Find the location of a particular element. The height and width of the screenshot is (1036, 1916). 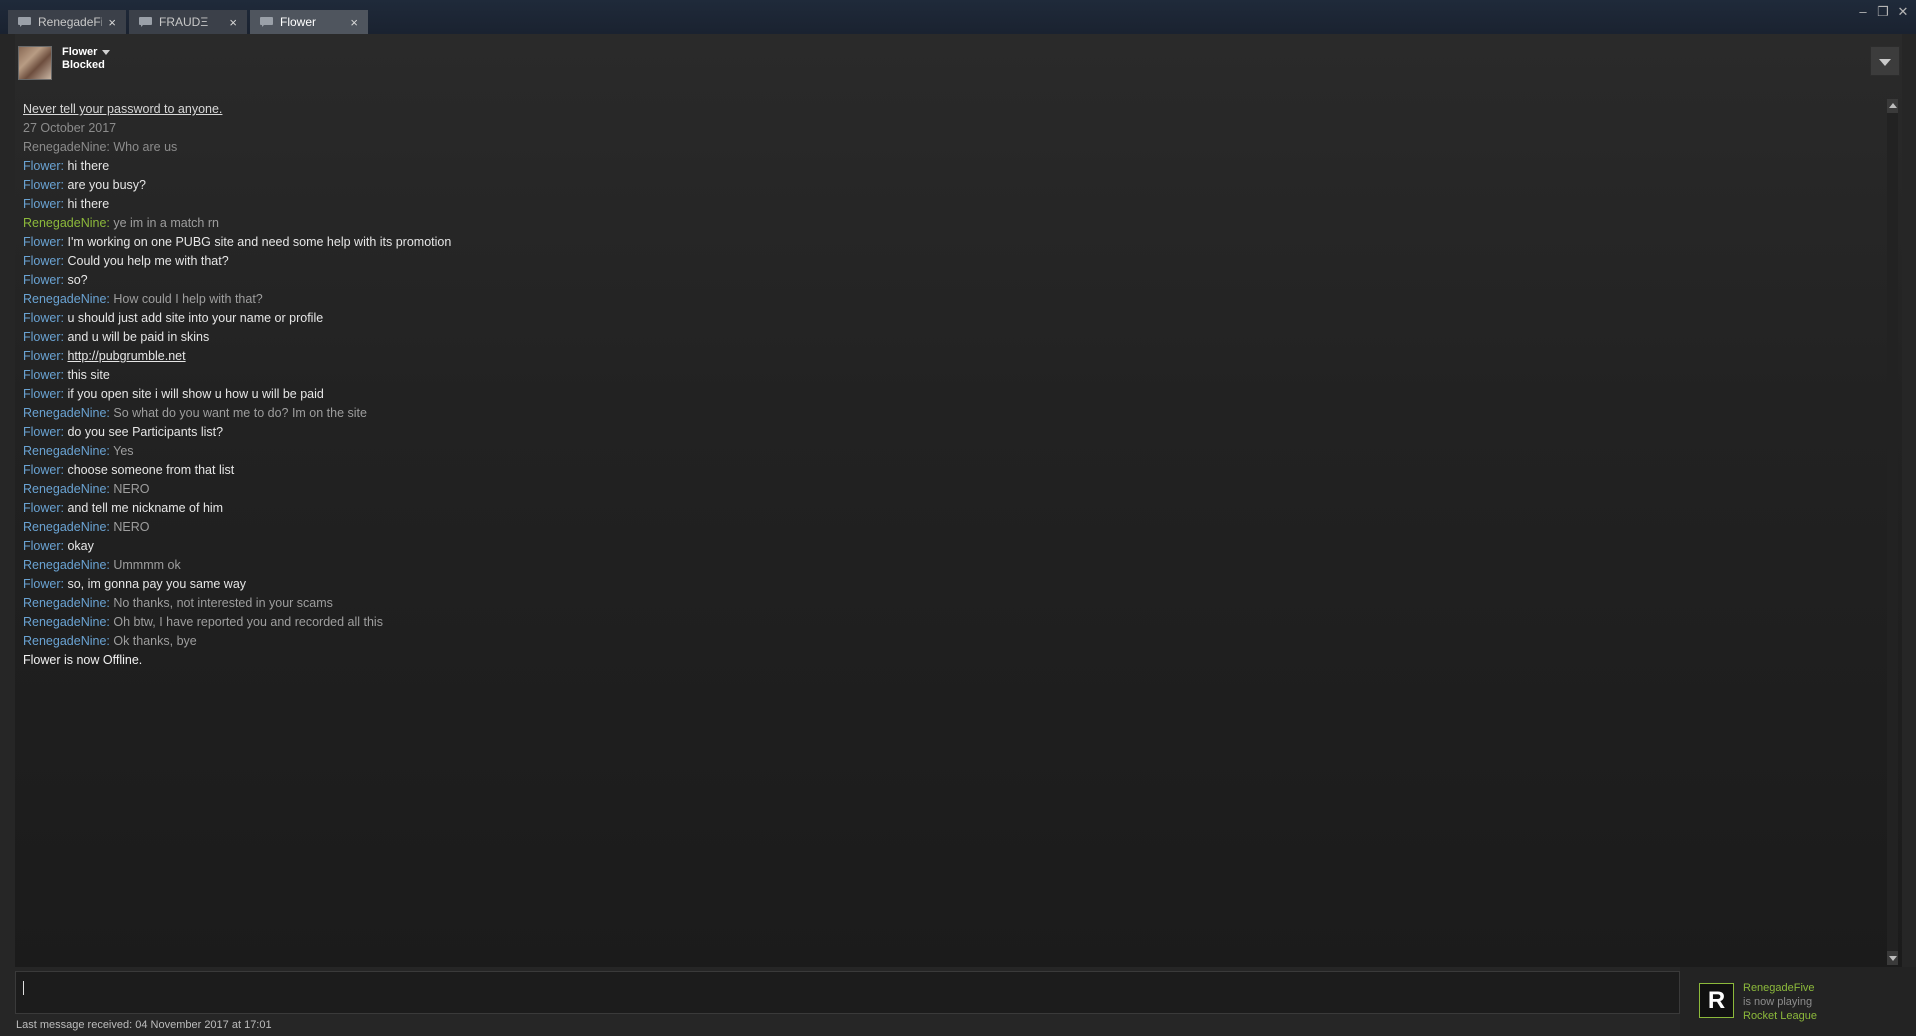

friend-header: Flower Blocked is located at coordinates (64, 63).